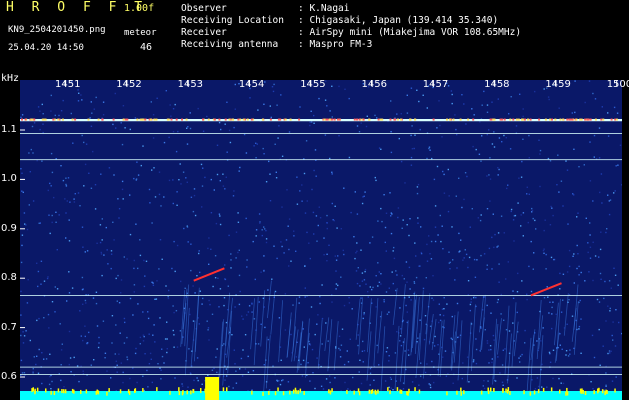 This screenshot has height=400, width=629. What do you see at coordinates (230, 342) in the screenshot?
I see `noise-streak` at bounding box center [230, 342].